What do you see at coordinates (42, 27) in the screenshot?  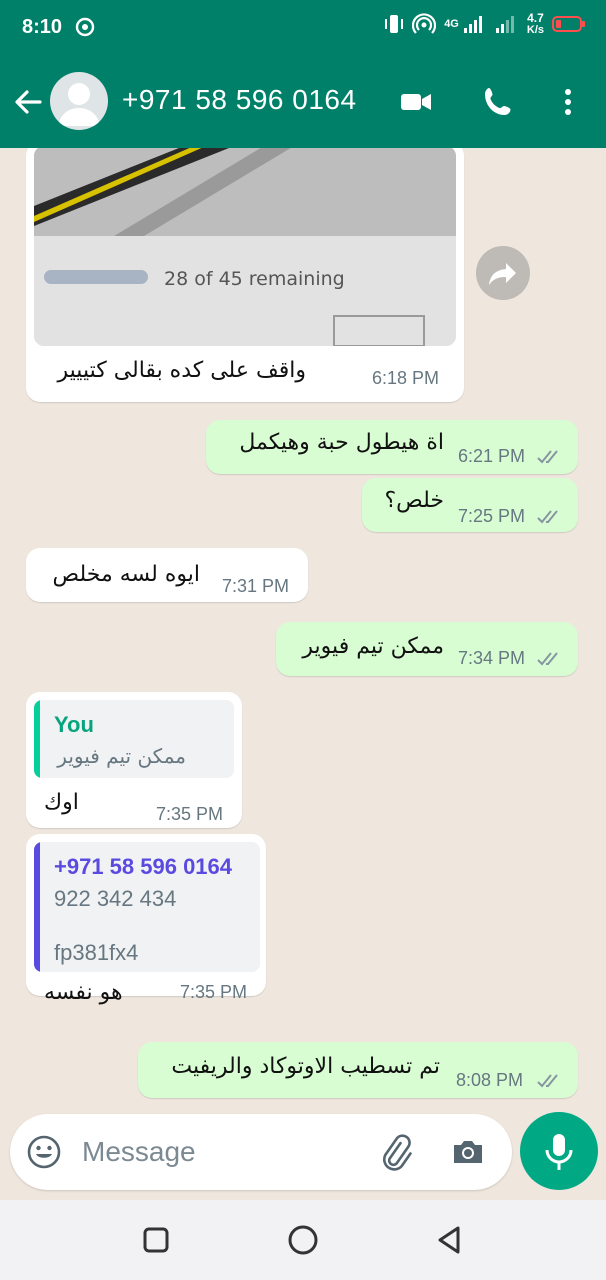 I see `status-time: 8:10` at bounding box center [42, 27].